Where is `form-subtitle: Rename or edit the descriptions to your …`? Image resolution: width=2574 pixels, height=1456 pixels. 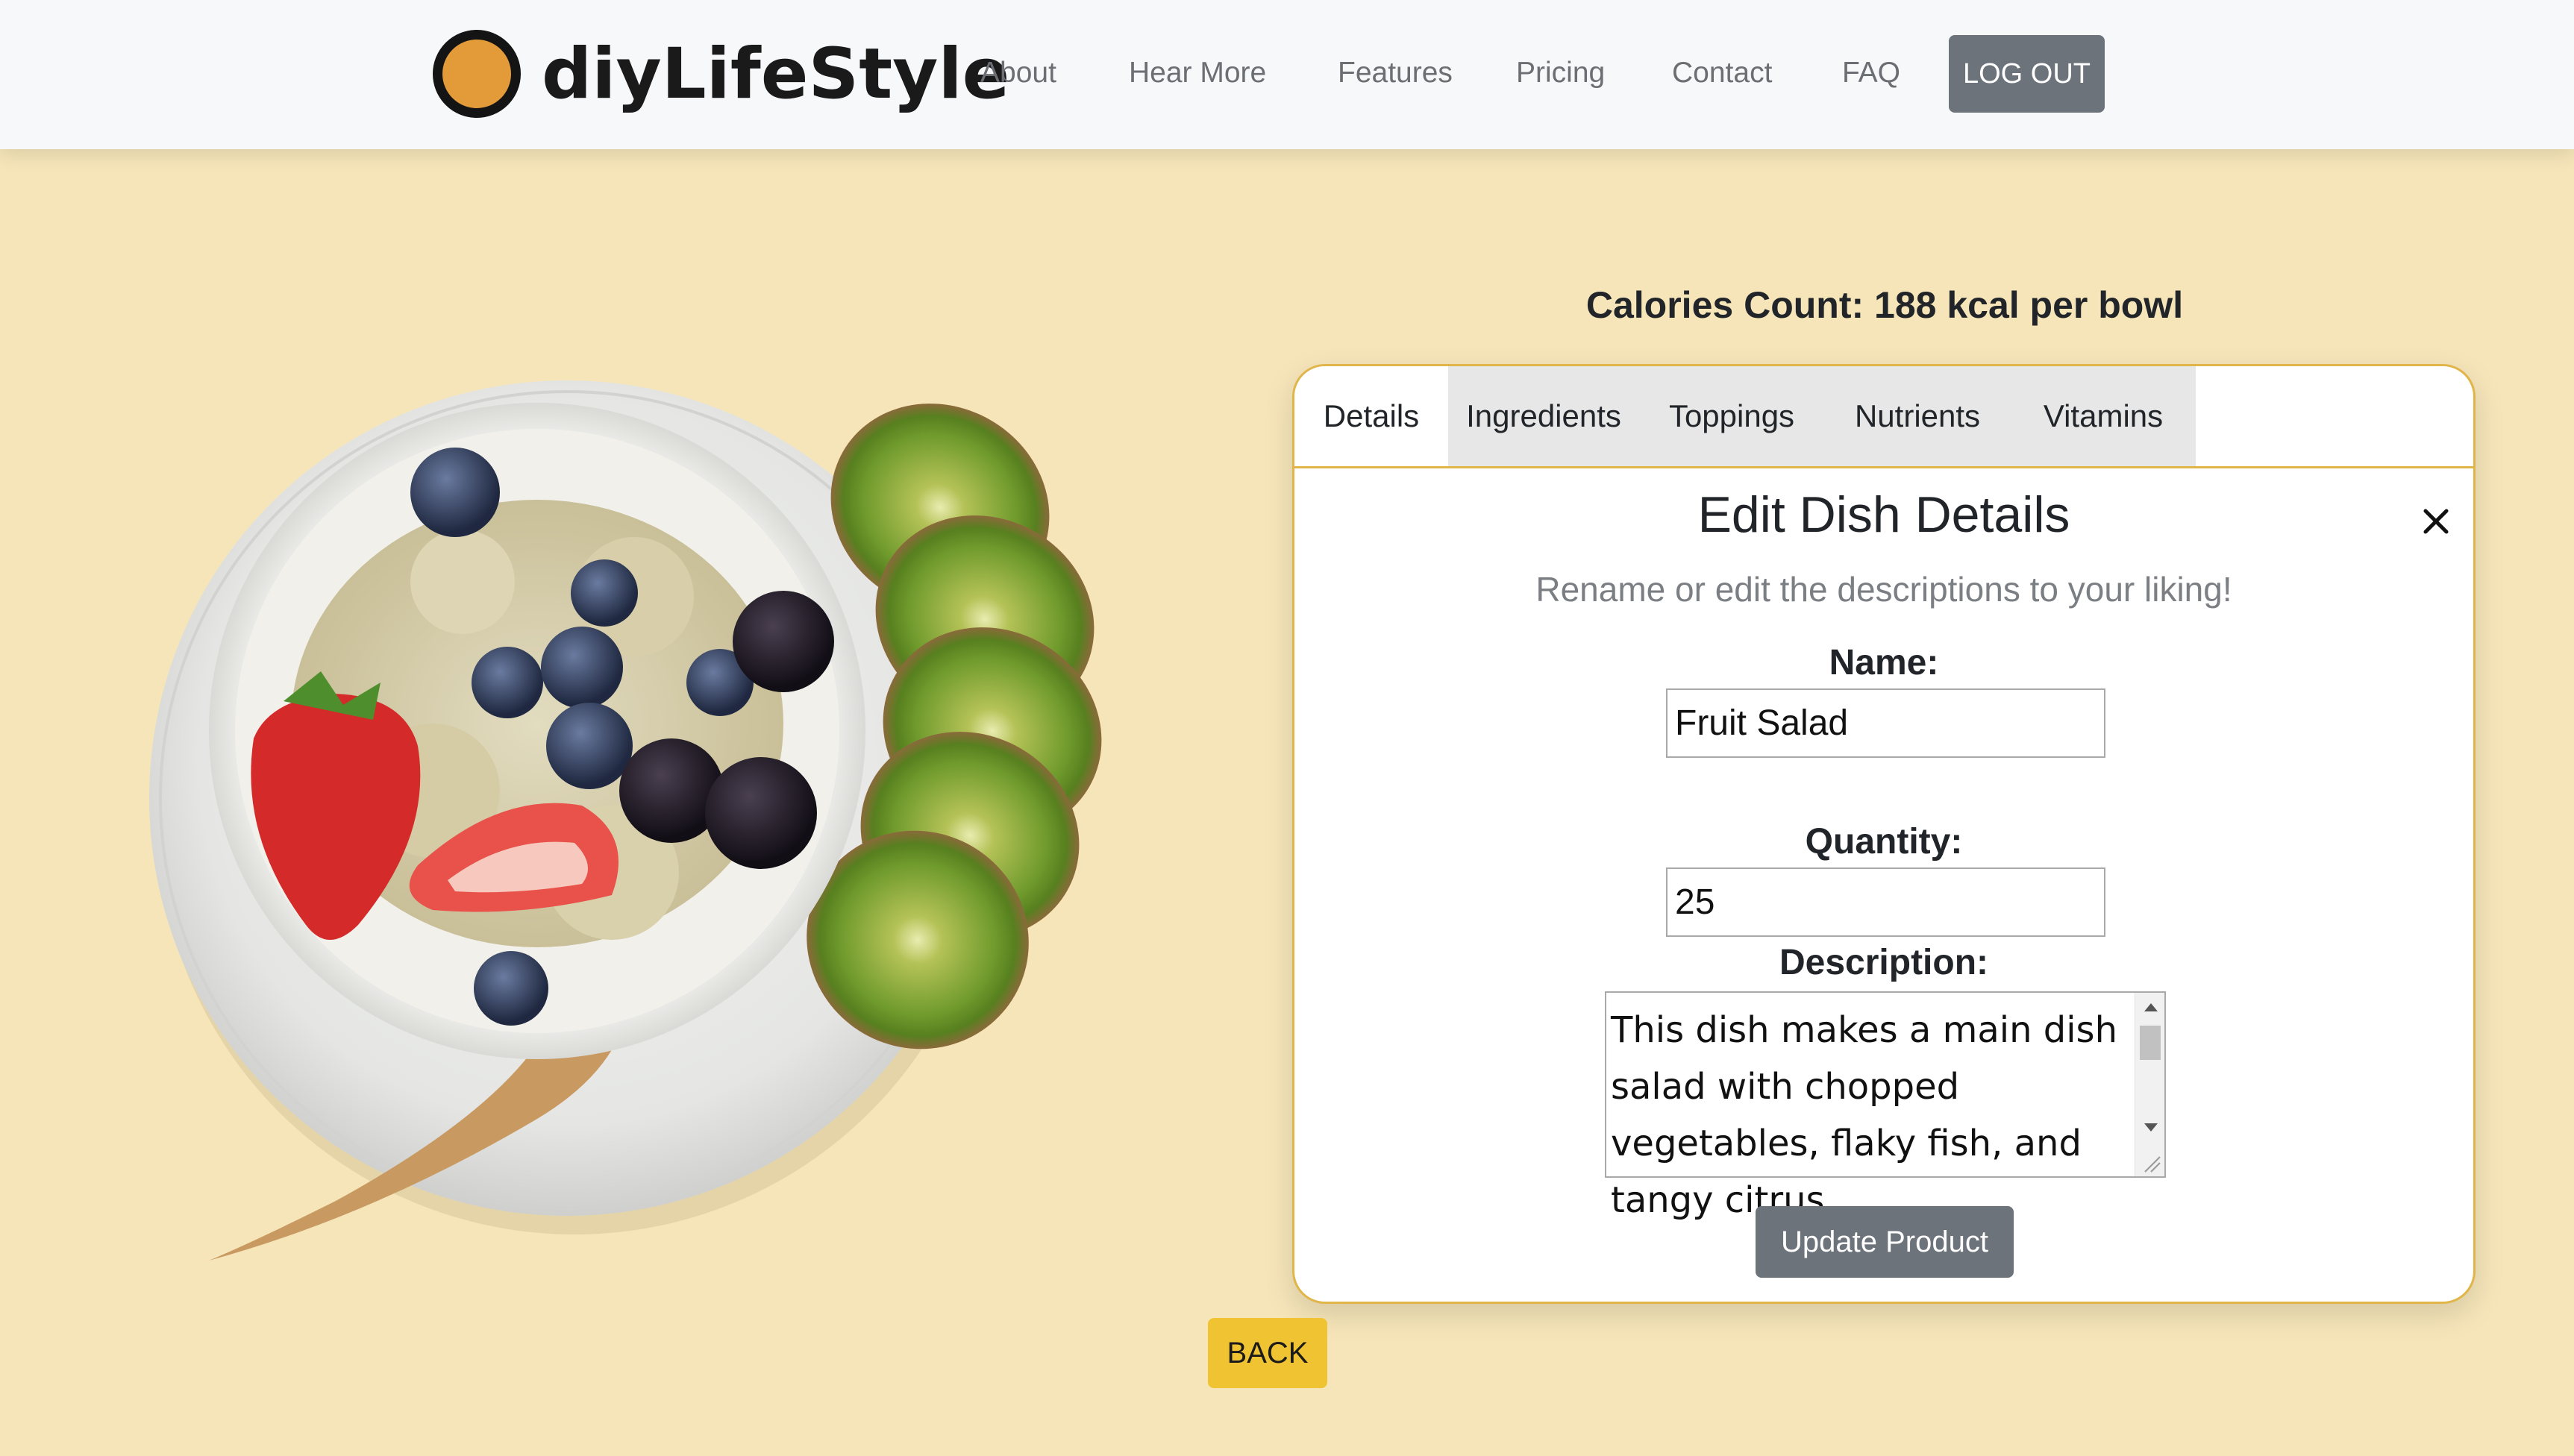 form-subtitle: Rename or edit the descriptions to your … is located at coordinates (1883, 589).